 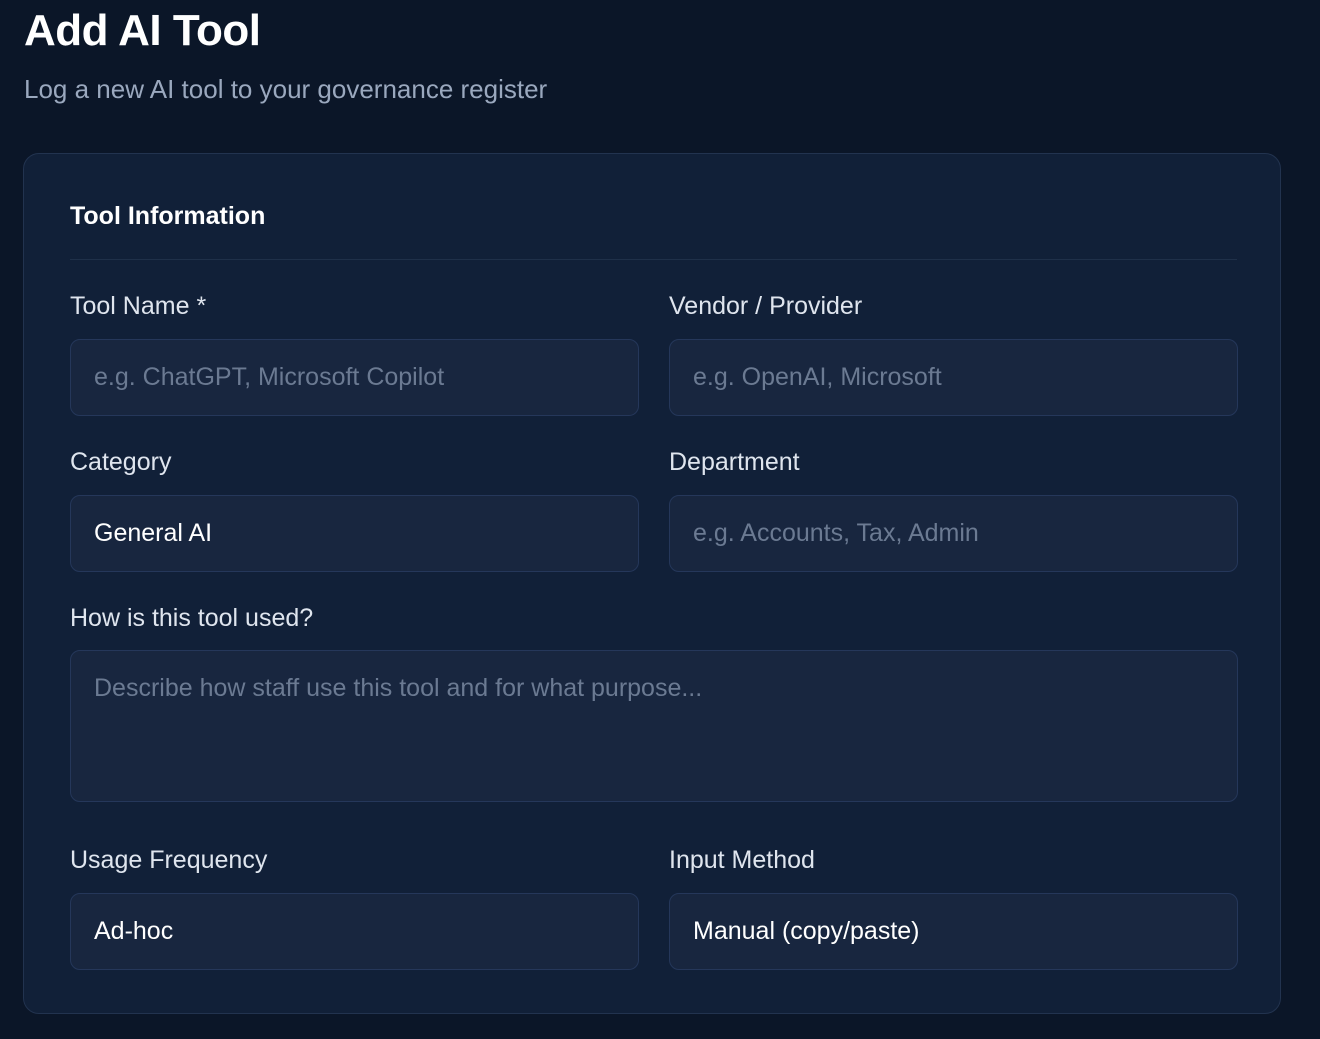 I want to click on category-selected-value: General AI, so click(x=153, y=533).